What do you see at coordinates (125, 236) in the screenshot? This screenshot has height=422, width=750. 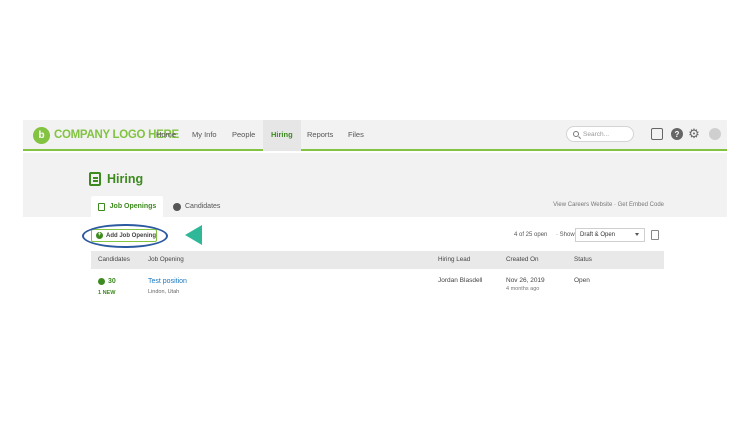 I see `highlight-ring` at bounding box center [125, 236].